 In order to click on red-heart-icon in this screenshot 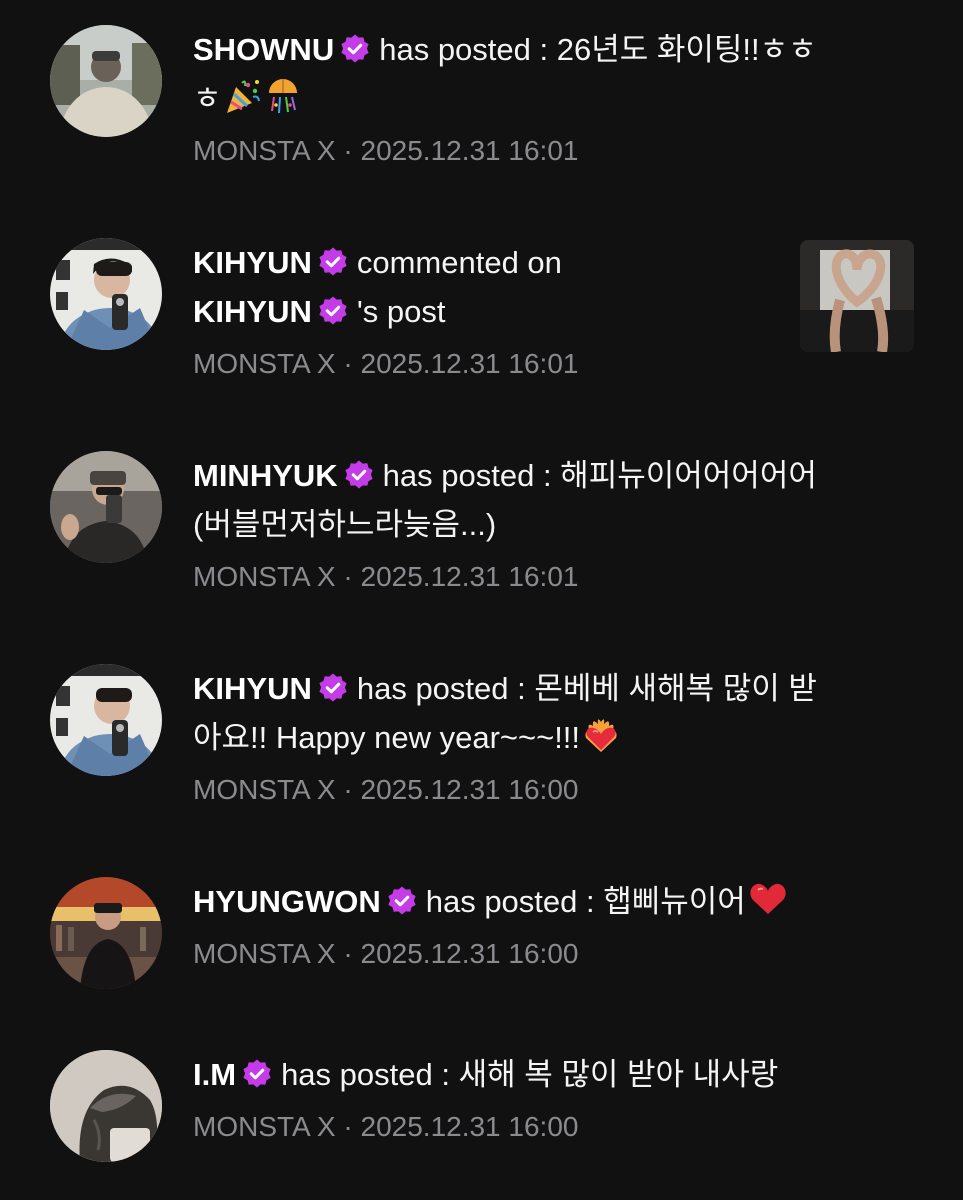, I will do `click(768, 898)`.